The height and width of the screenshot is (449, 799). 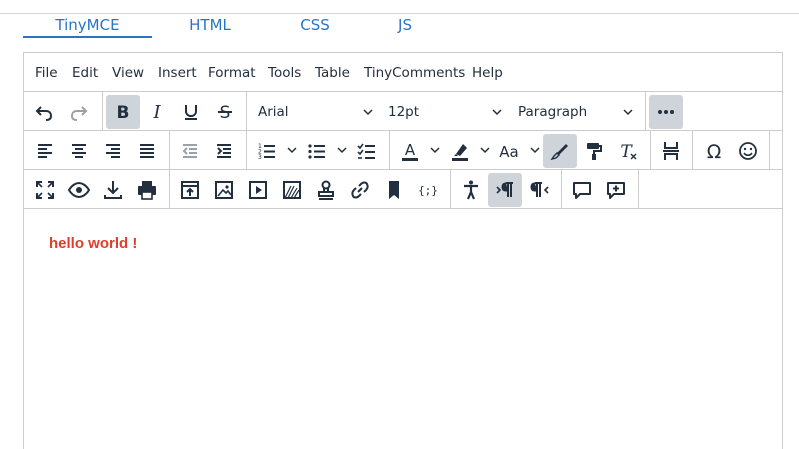 I want to click on upload-button, so click(x=190, y=190).